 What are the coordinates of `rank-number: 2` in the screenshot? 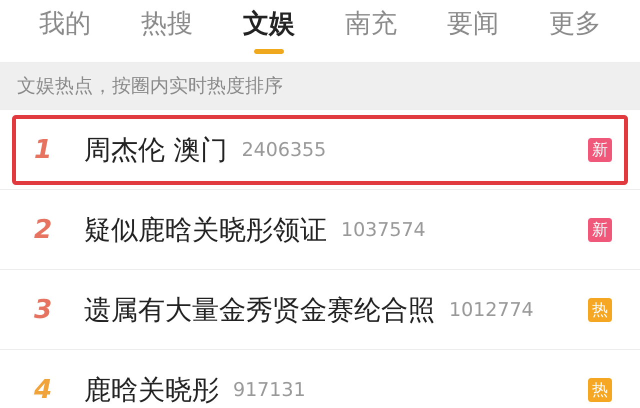 It's located at (44, 230).